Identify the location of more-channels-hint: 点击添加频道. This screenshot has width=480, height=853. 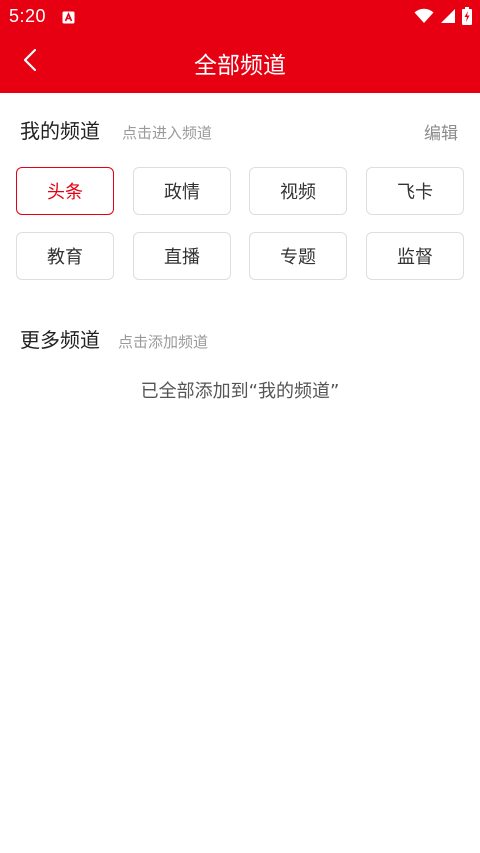
(163, 342).